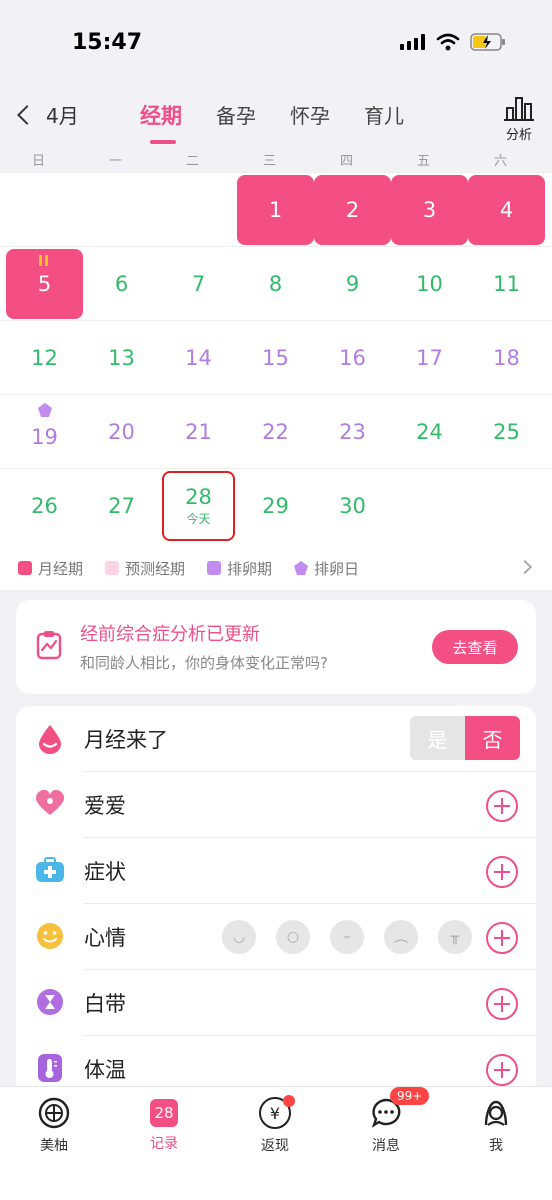  What do you see at coordinates (38, 161) in the screenshot?
I see `weekday-label: 日` at bounding box center [38, 161].